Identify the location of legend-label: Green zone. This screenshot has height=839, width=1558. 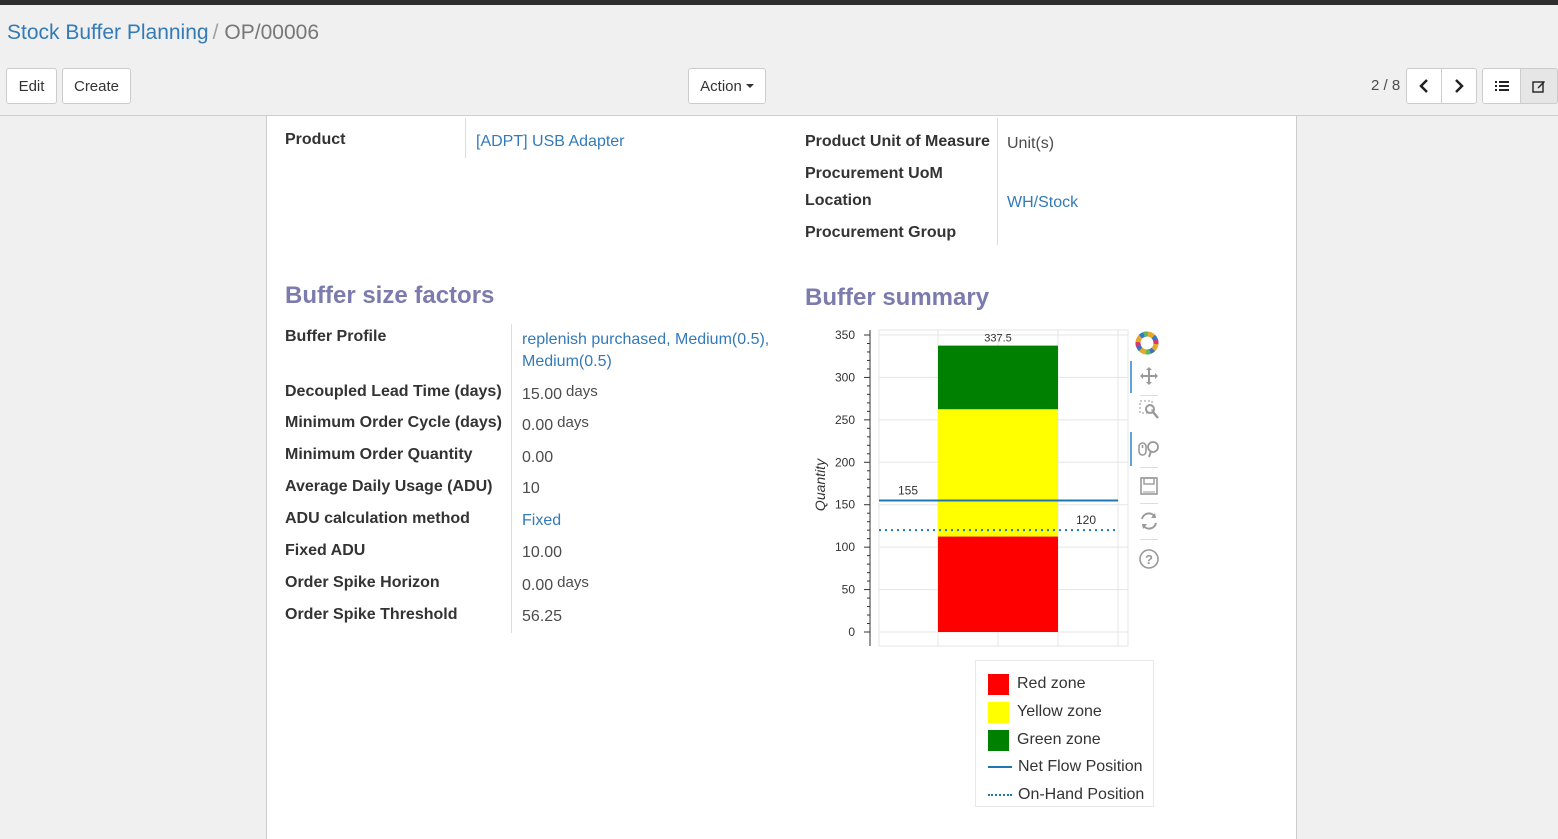
(1059, 739).